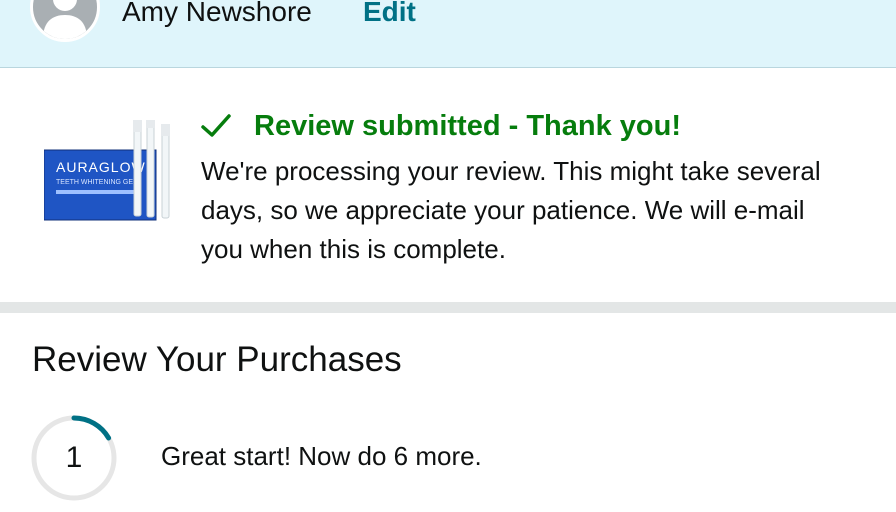  What do you see at coordinates (101, 167) in the screenshot?
I see `product-brand-text: AURAGLOW` at bounding box center [101, 167].